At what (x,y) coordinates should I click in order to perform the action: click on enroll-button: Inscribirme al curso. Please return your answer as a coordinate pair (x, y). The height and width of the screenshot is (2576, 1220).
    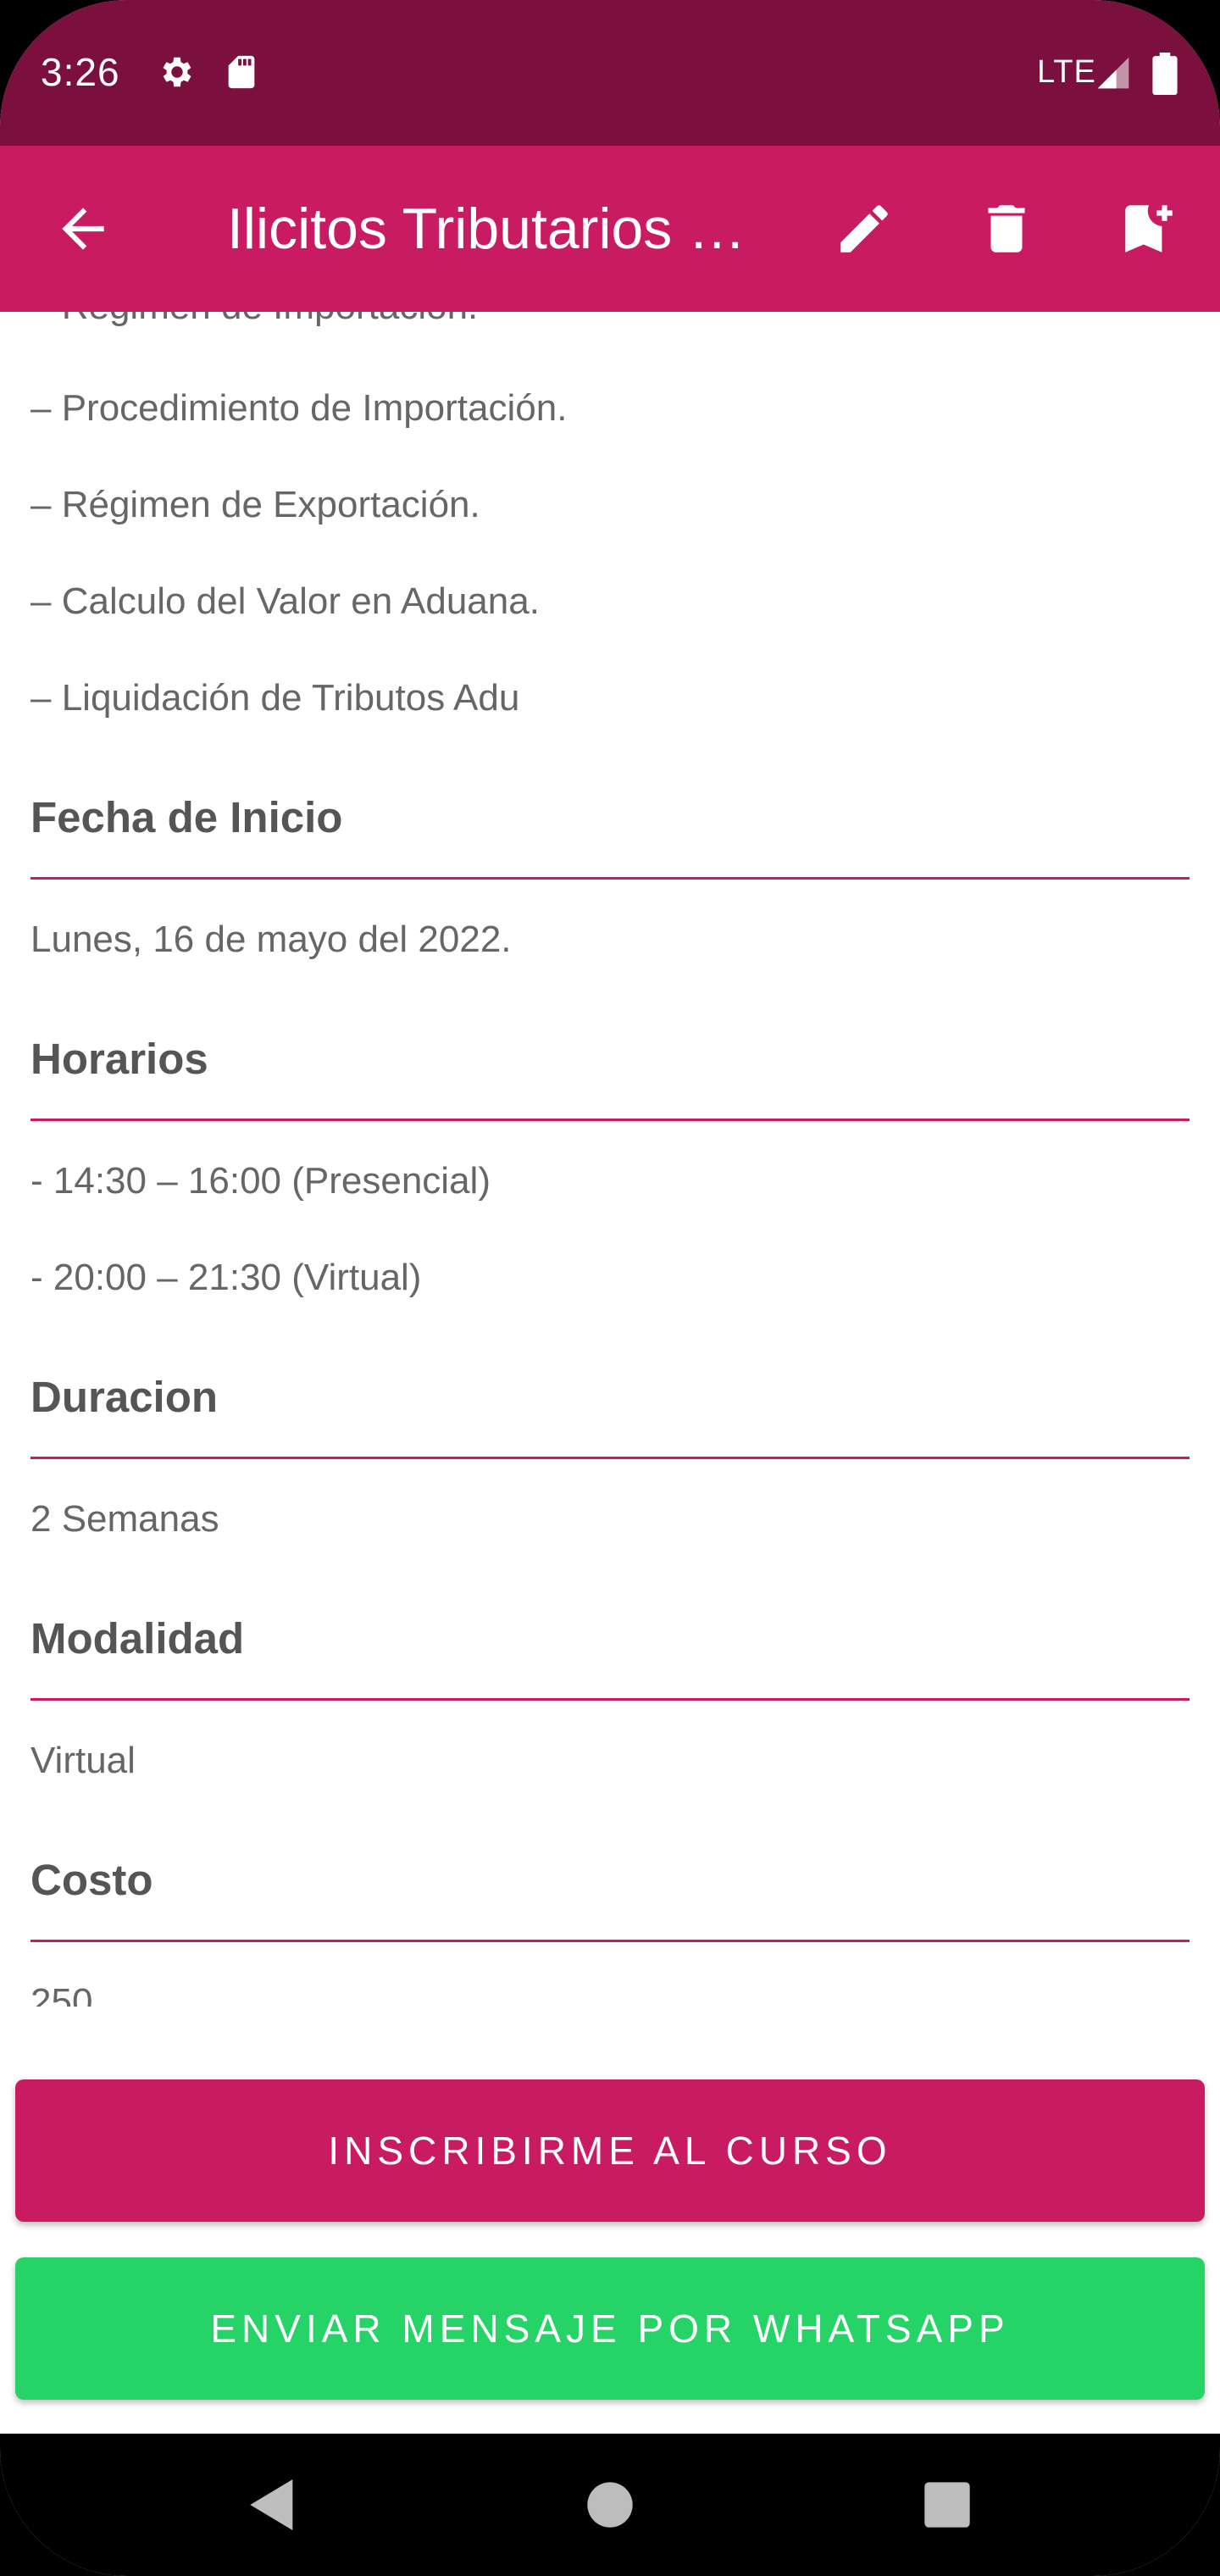
    Looking at the image, I should click on (610, 2150).